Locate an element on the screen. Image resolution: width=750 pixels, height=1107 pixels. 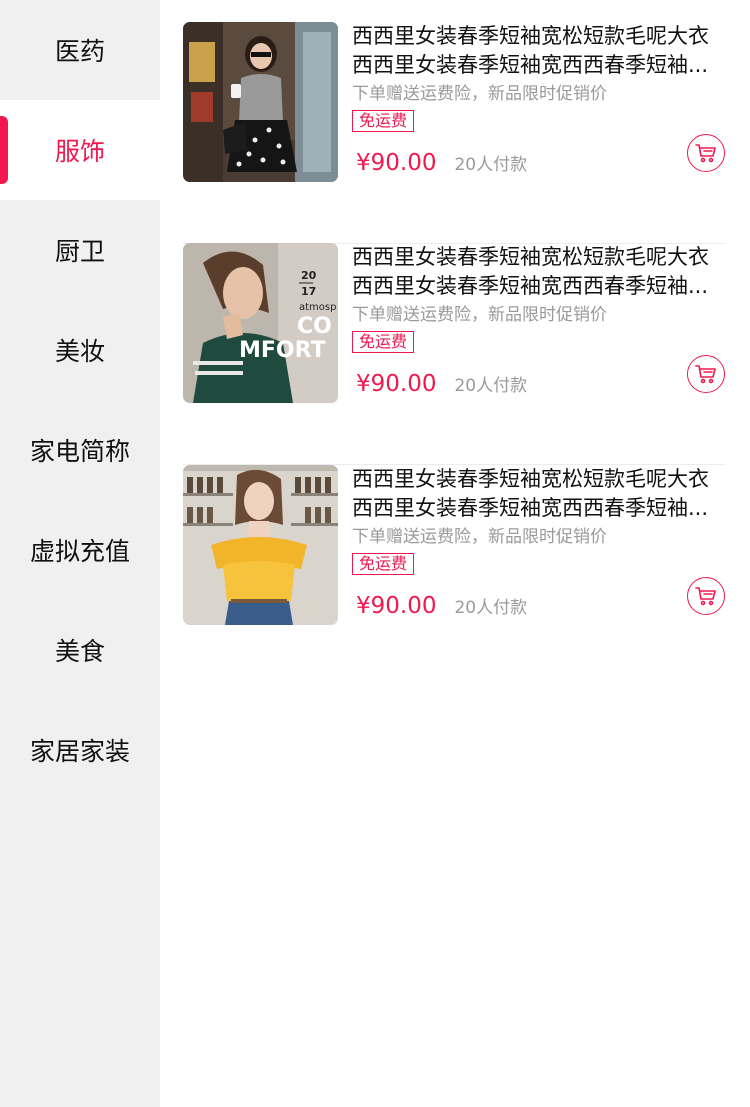
category-item-beauty: 美妆 is located at coordinates (80, 350).